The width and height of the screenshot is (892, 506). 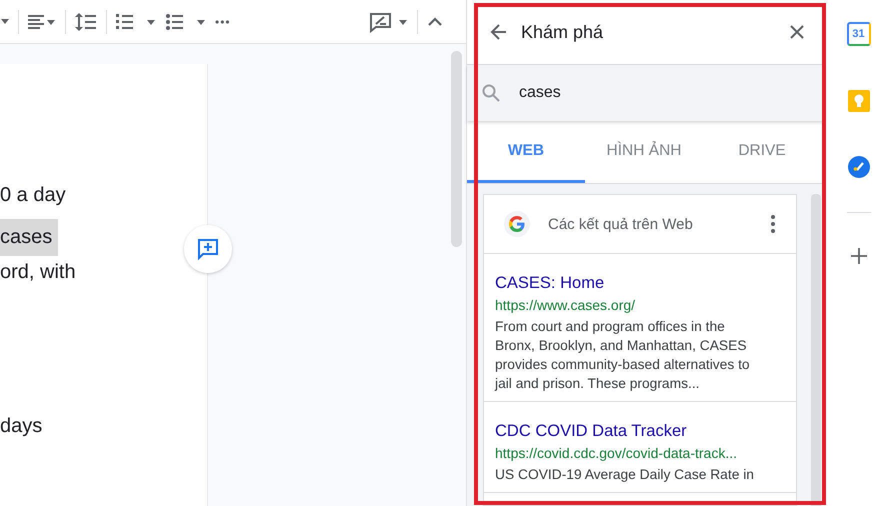 What do you see at coordinates (565, 305) in the screenshot?
I see `result-url: https://www.cases.org/` at bounding box center [565, 305].